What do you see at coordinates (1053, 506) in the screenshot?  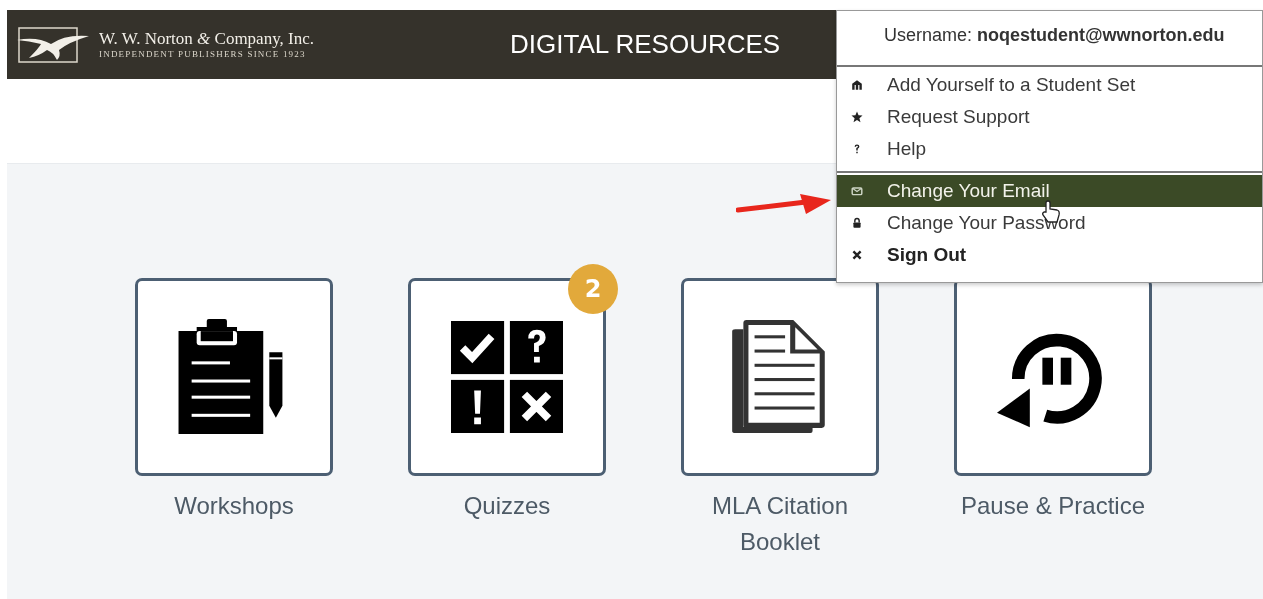 I see `tile-label: Pause & Practice` at bounding box center [1053, 506].